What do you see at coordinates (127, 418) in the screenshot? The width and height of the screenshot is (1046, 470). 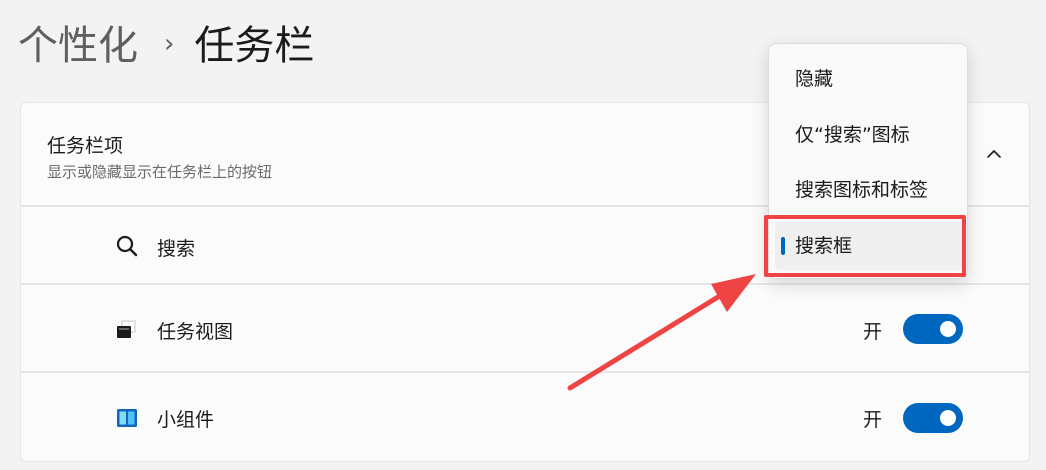 I see `widgets-icon` at bounding box center [127, 418].